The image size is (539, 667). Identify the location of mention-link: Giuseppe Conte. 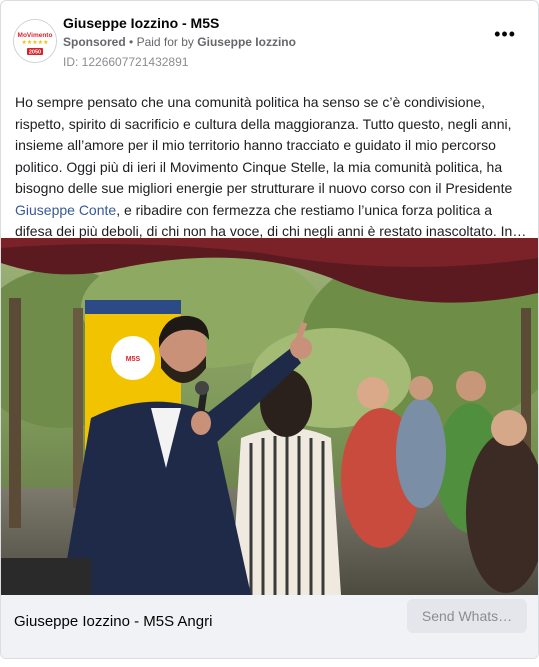
(65, 210).